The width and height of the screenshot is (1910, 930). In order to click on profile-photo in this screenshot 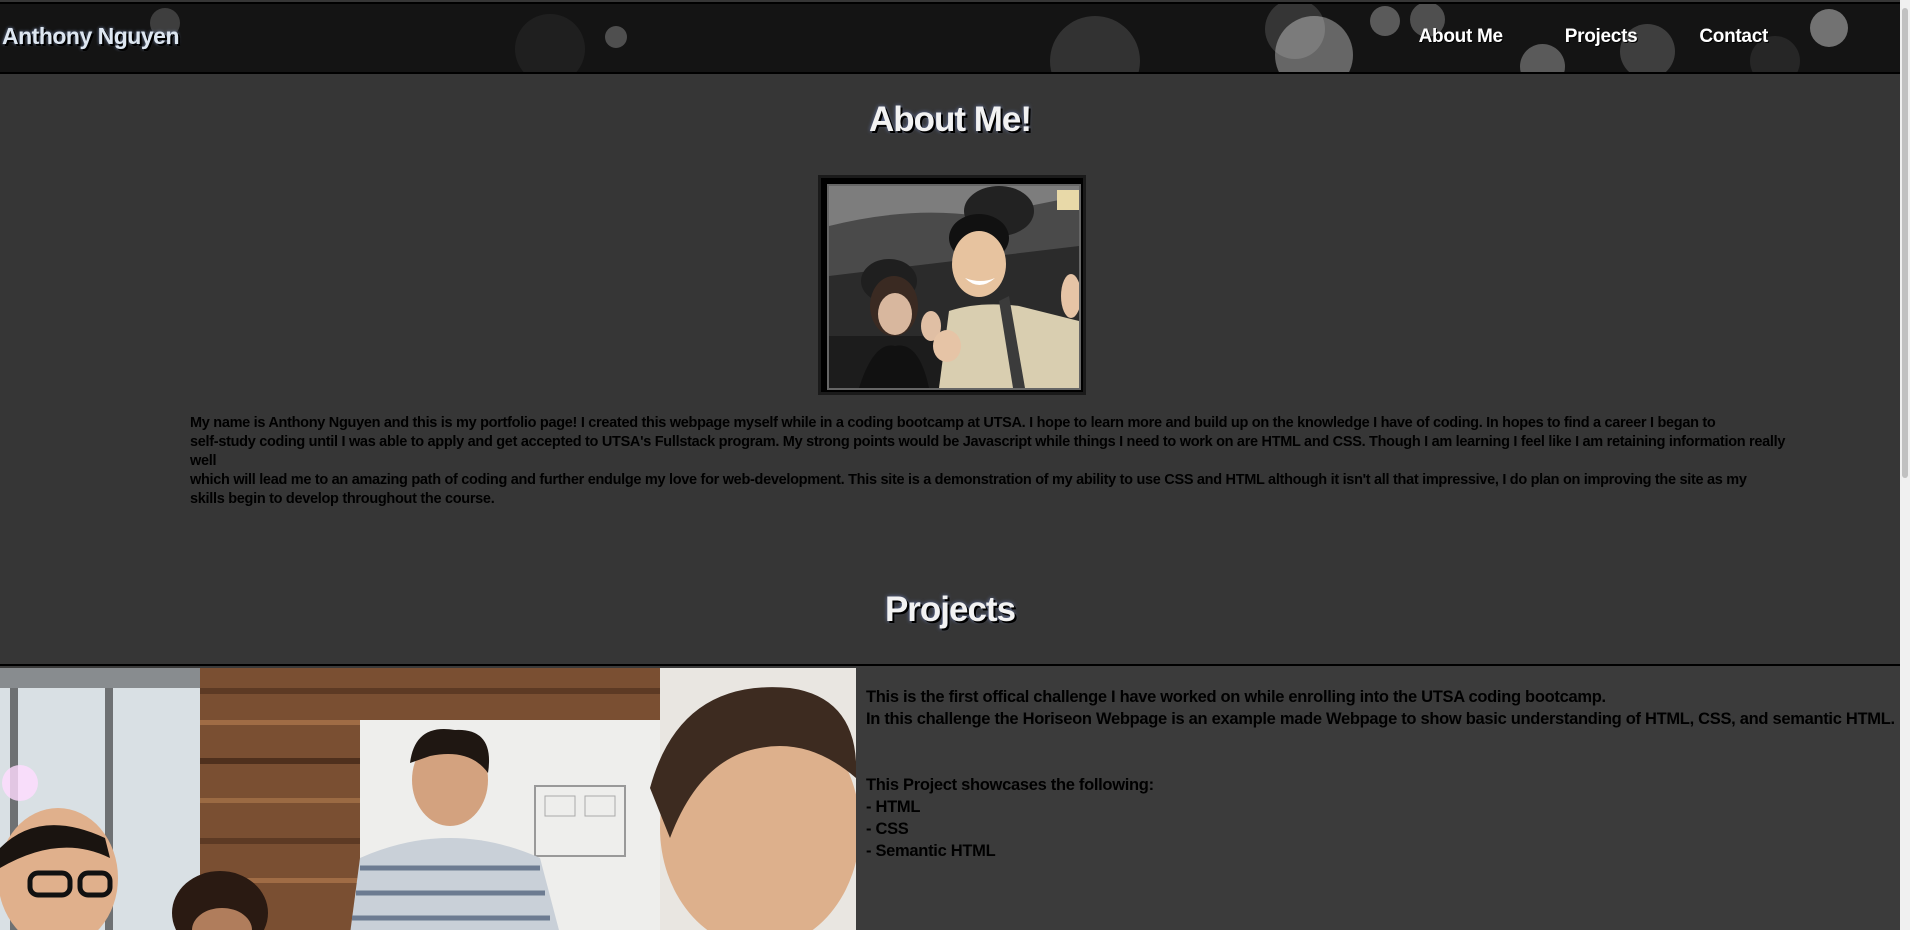, I will do `click(954, 287)`.